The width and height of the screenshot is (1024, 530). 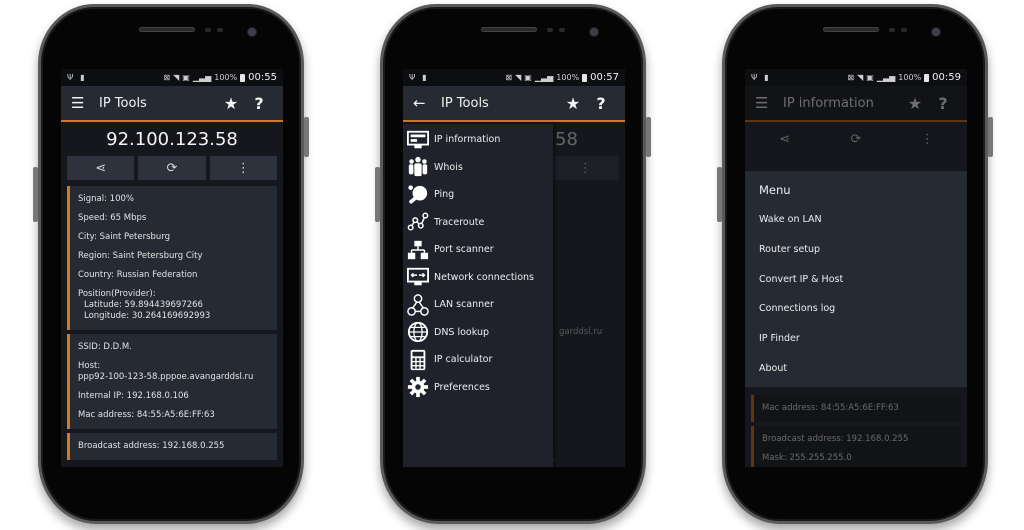 I want to click on host-partial: garddsl.ru, so click(x=581, y=332).